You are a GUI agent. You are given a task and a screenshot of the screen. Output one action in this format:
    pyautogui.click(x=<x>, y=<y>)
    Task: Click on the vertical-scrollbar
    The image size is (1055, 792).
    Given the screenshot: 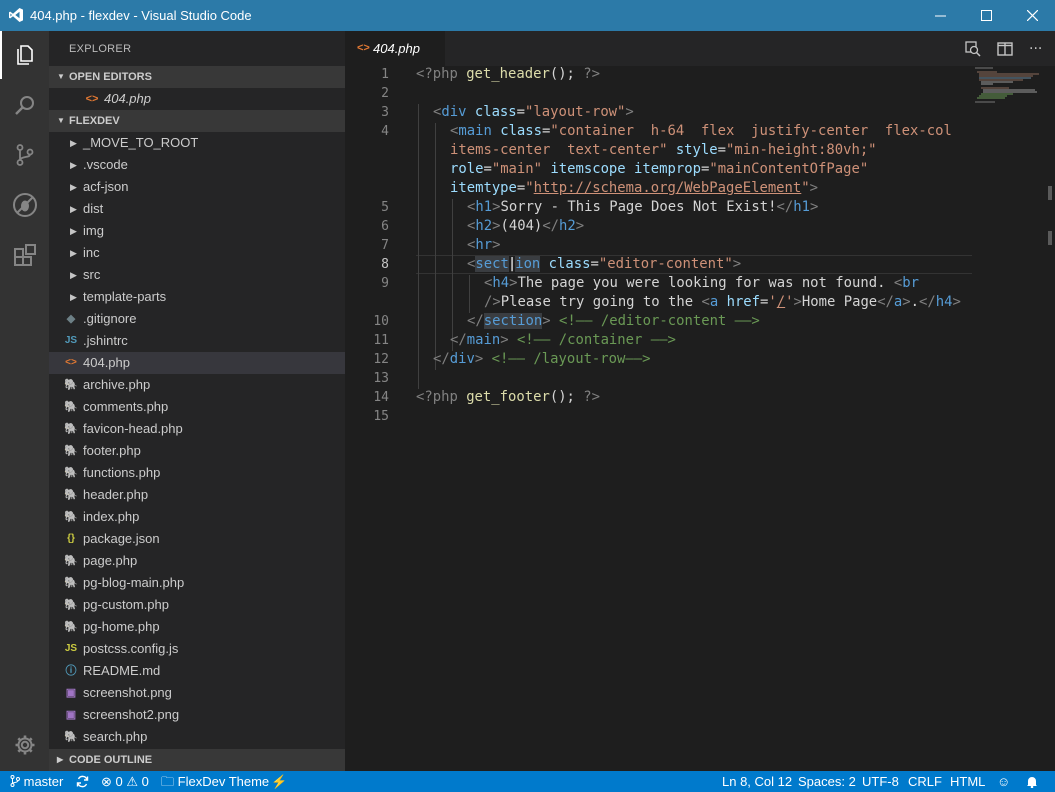 What is the action you would take?
    pyautogui.click(x=1050, y=418)
    